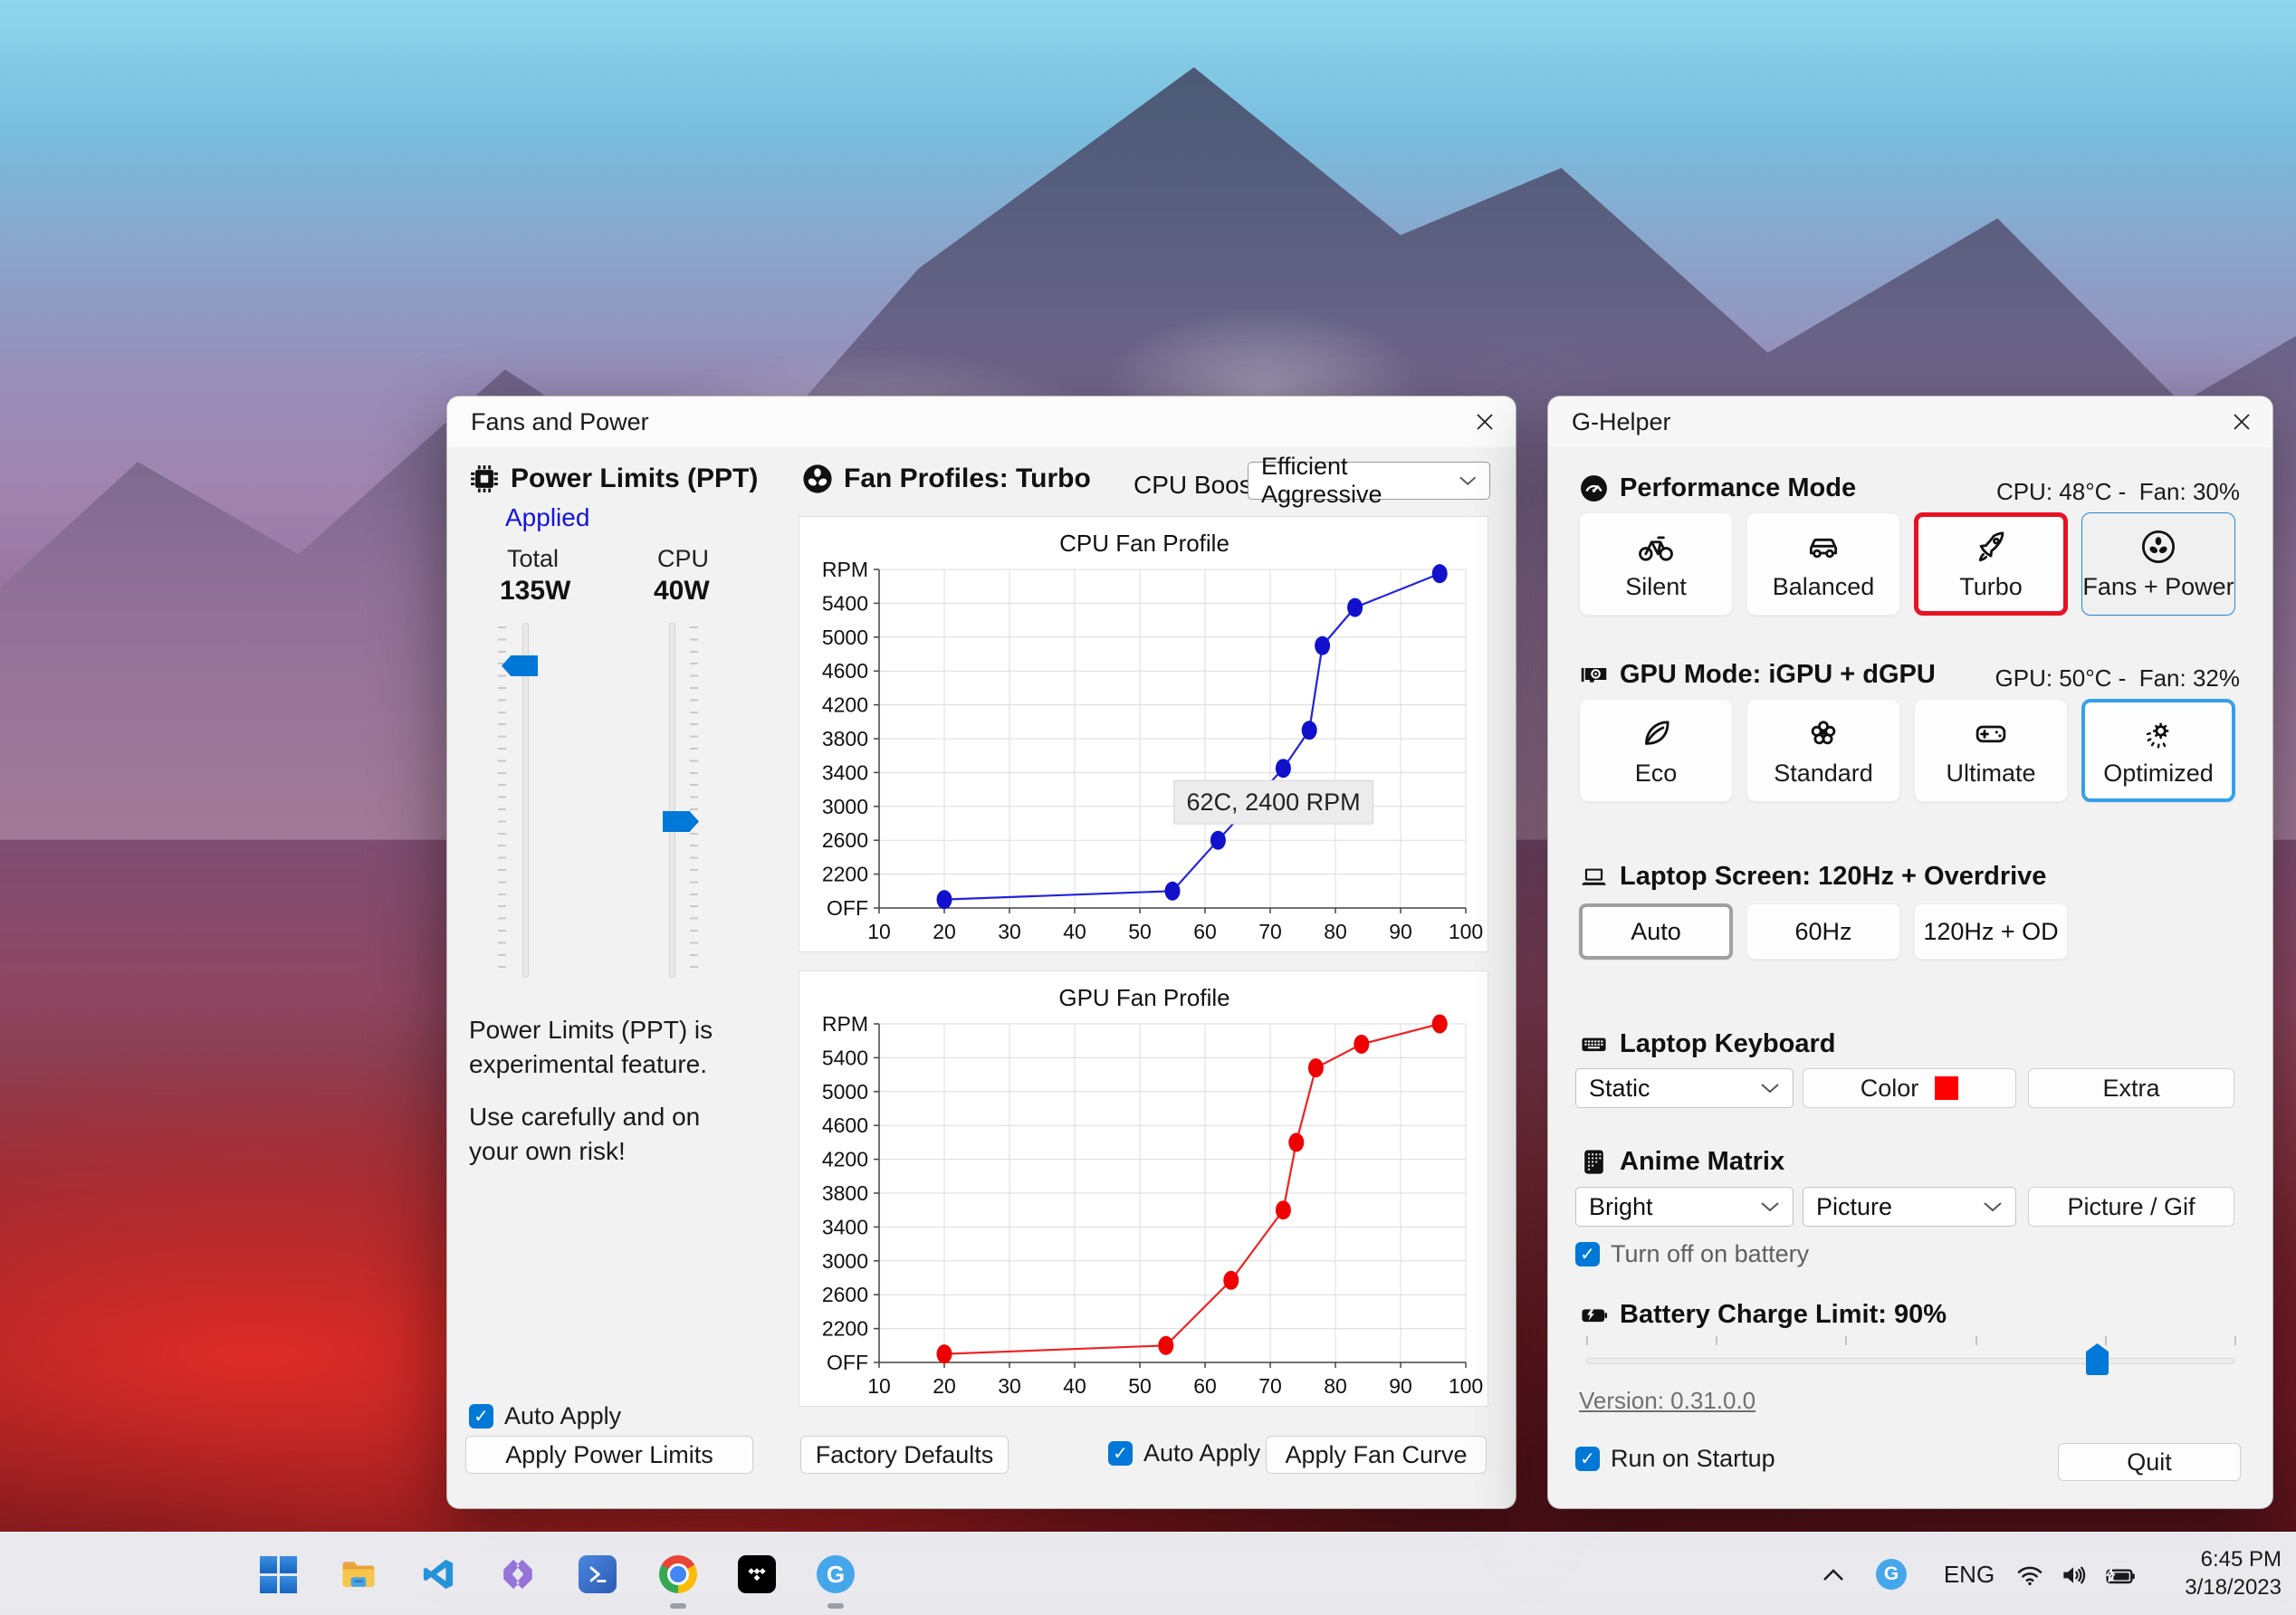  I want to click on fan-profiles-title: Fan Profiles: Turbo, so click(968, 478).